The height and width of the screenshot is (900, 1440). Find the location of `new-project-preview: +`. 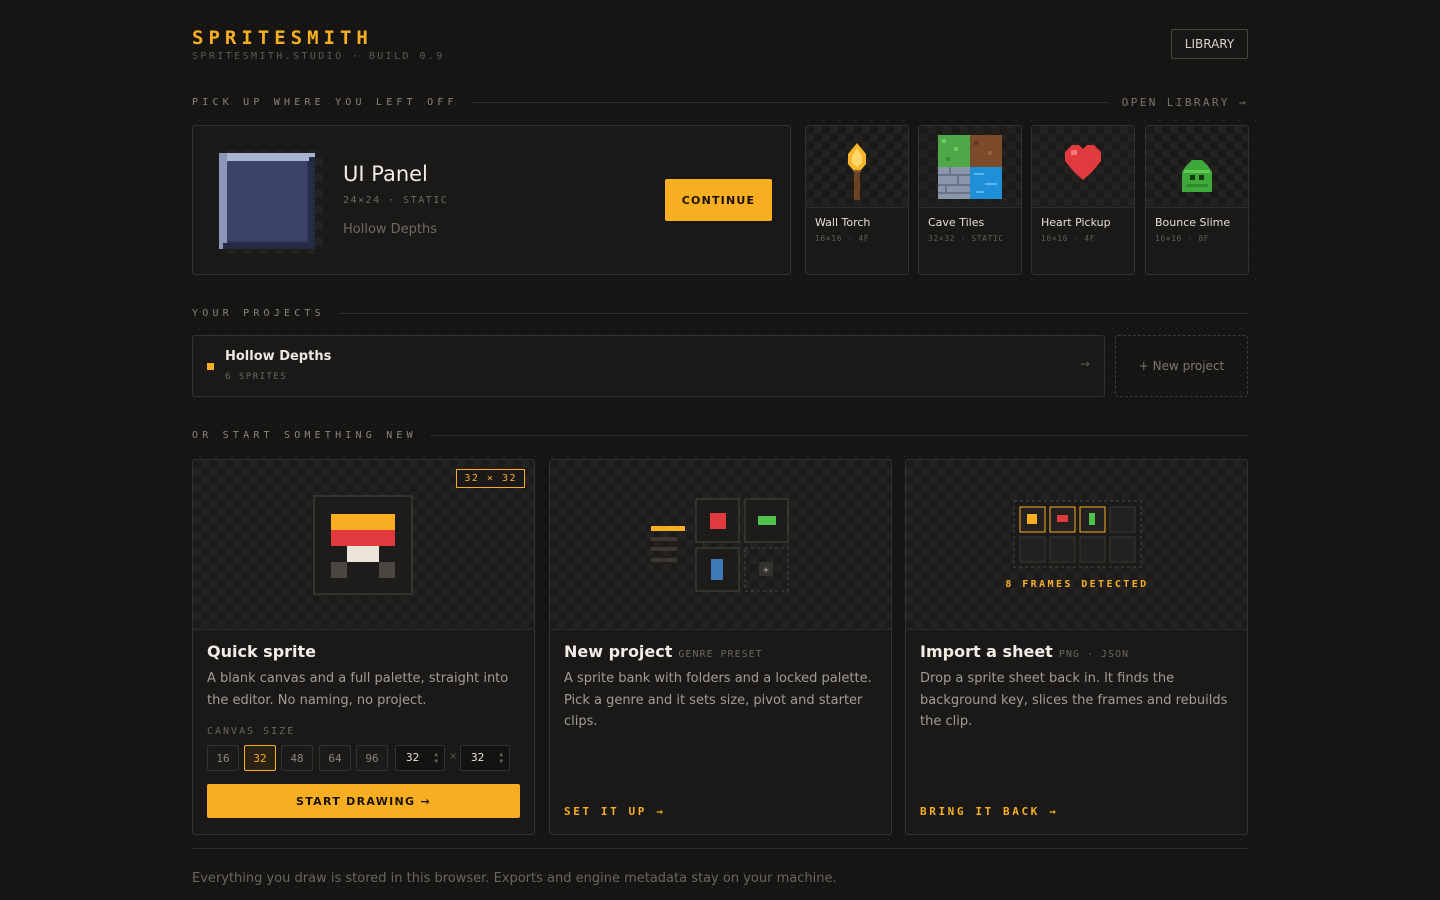

new-project-preview: + is located at coordinates (720, 545).